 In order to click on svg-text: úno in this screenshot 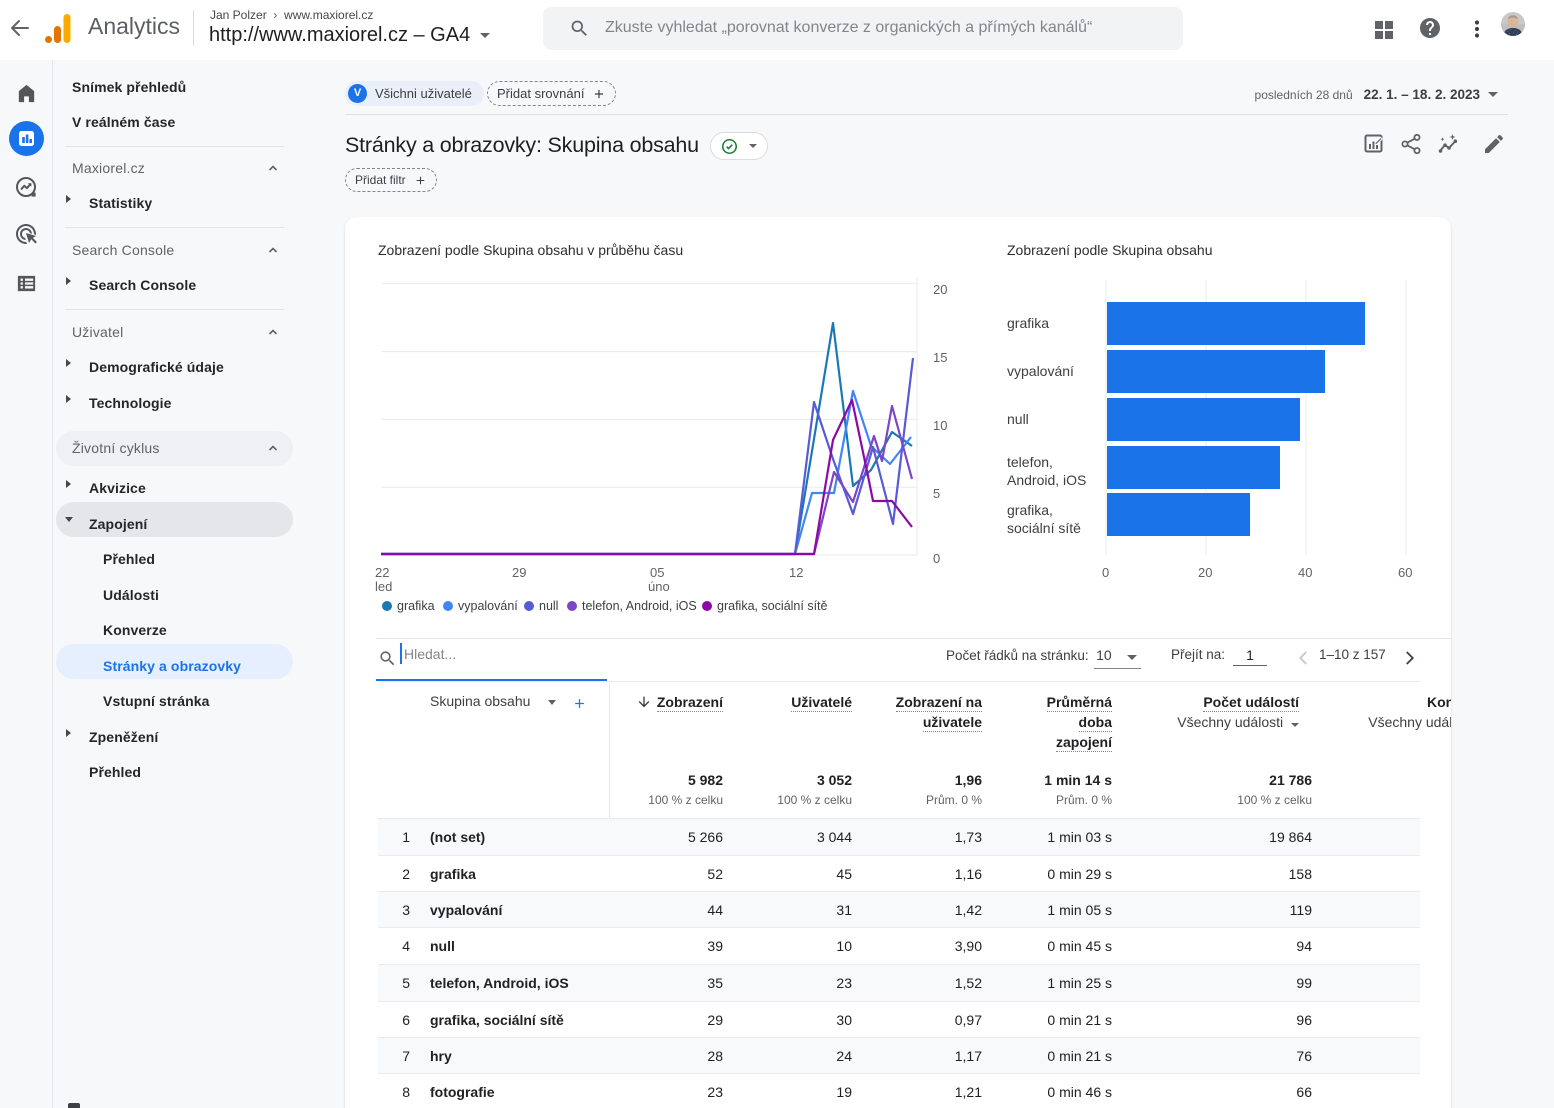, I will do `click(659, 586)`.